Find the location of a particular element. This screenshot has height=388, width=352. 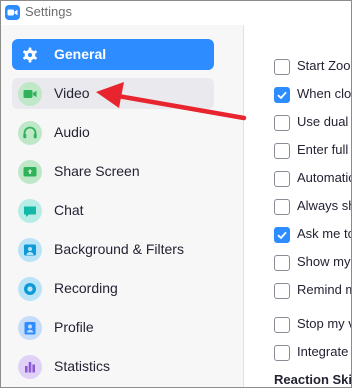

sidebar-item-audio: Audio is located at coordinates (113, 132).